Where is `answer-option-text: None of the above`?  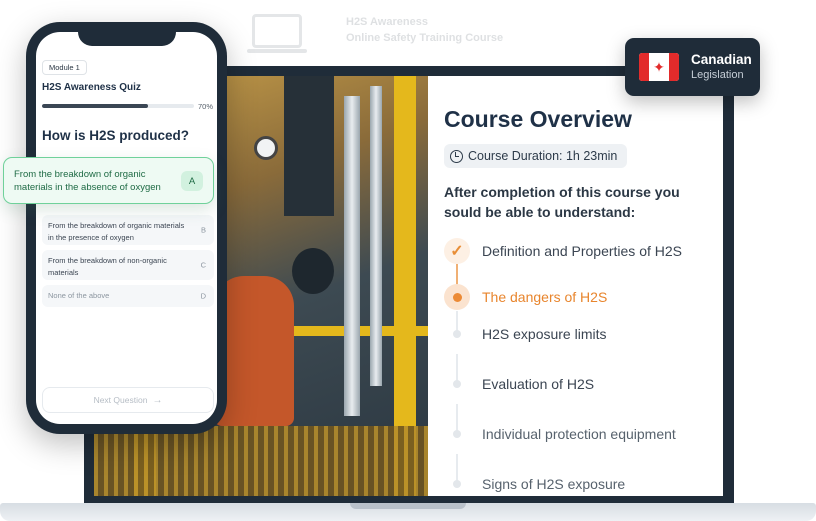
answer-option-text: None of the above is located at coordinates (79, 295).